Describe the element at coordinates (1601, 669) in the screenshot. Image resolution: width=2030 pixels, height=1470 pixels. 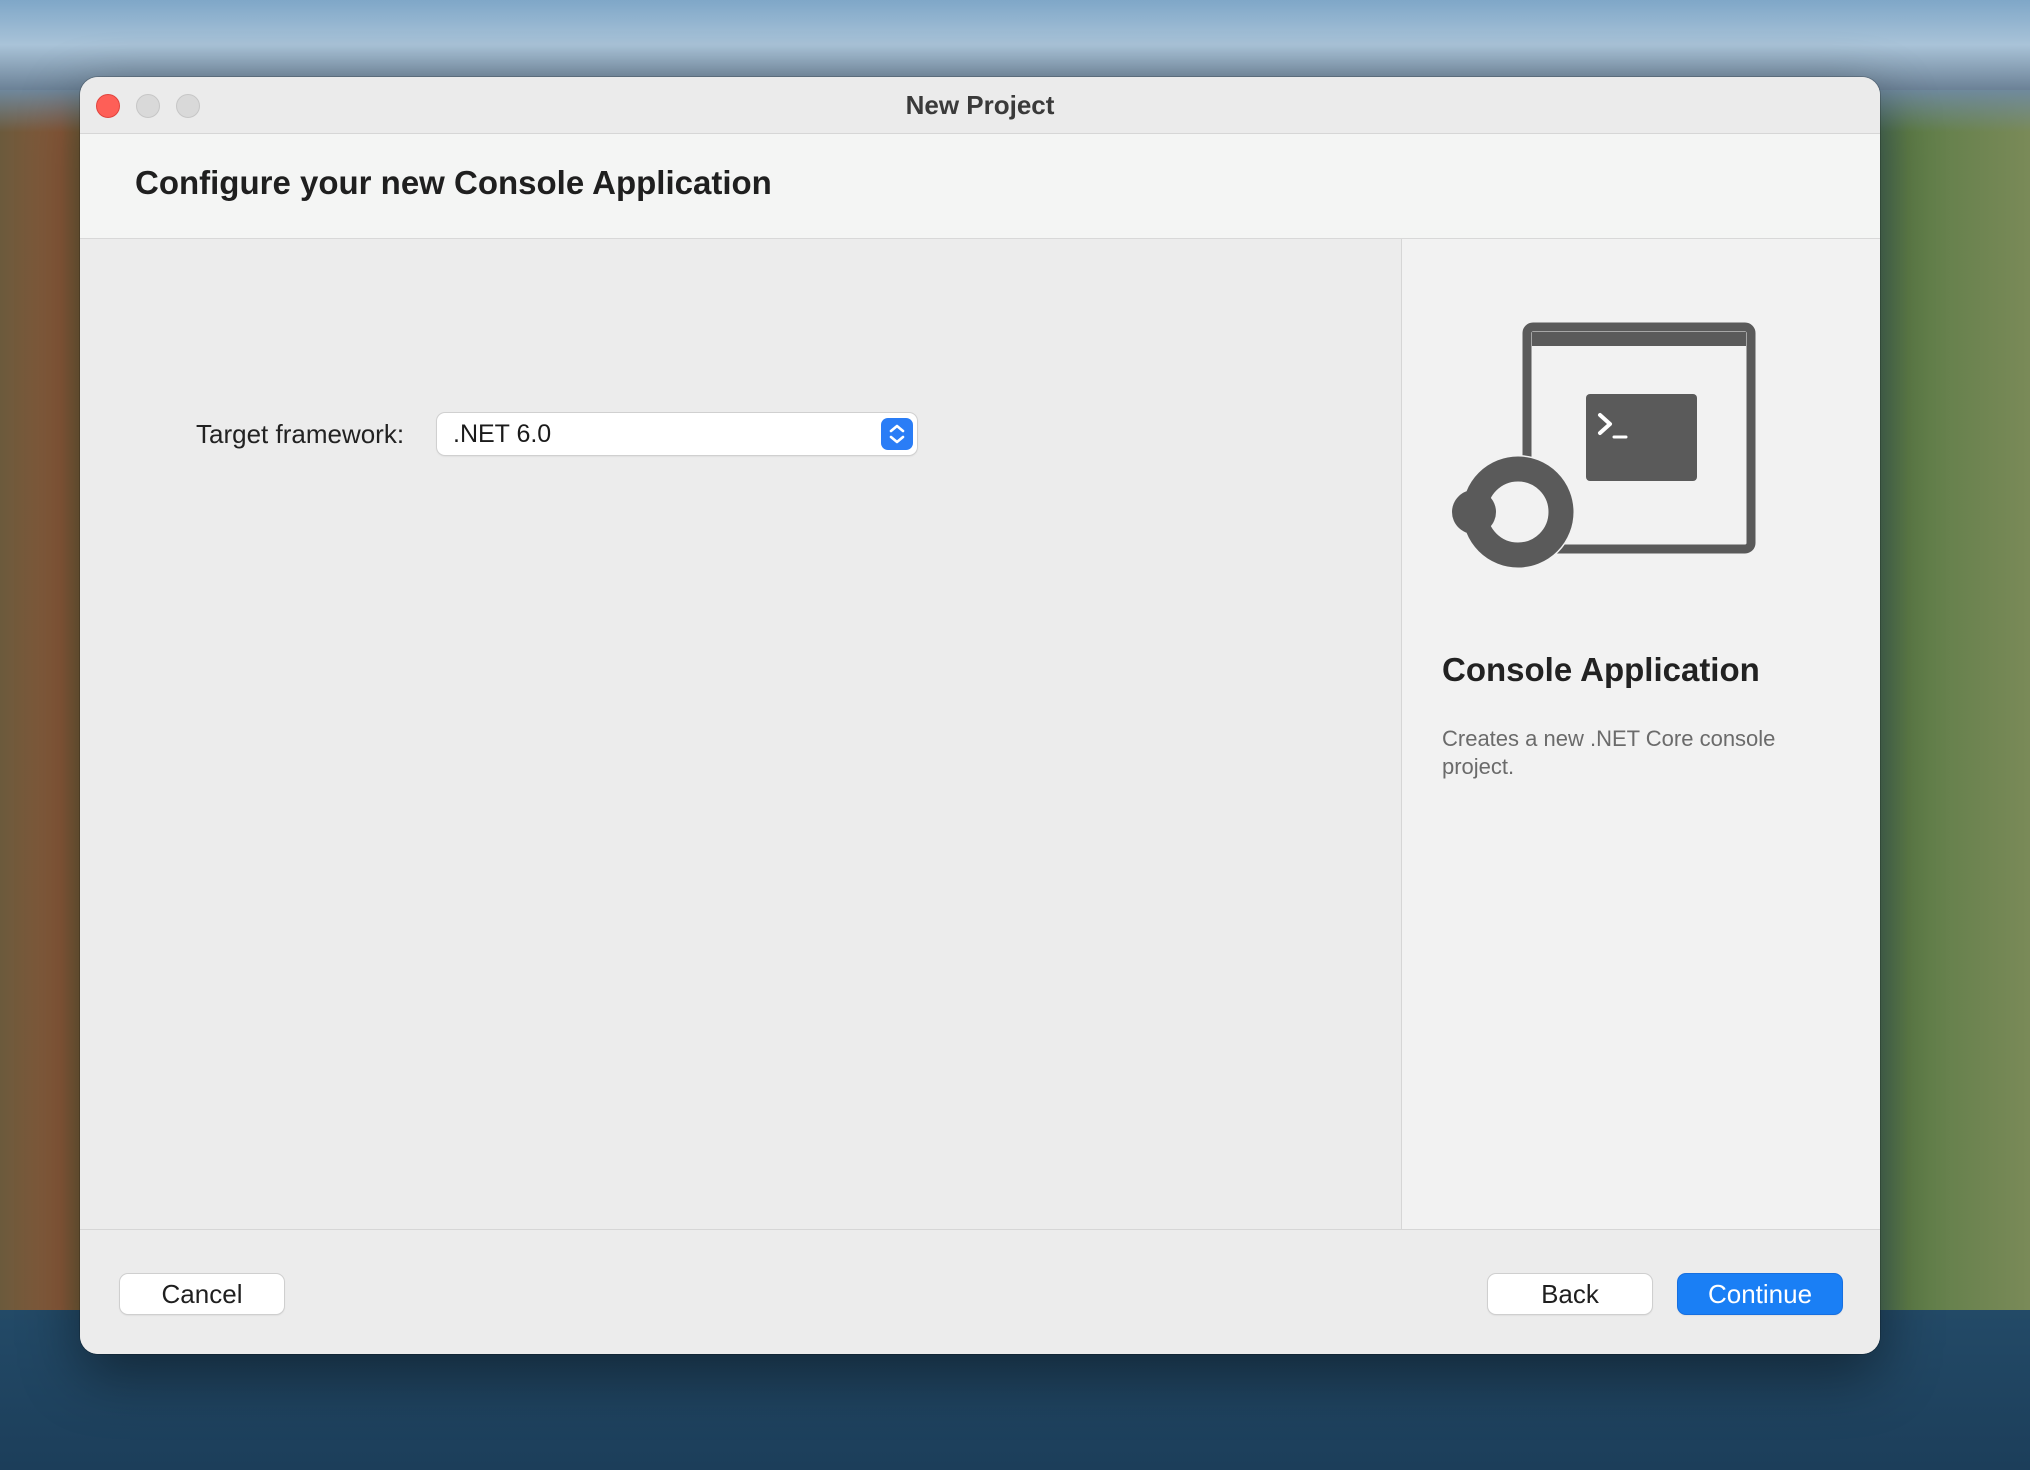
I see `template-name: Console Application` at that location.